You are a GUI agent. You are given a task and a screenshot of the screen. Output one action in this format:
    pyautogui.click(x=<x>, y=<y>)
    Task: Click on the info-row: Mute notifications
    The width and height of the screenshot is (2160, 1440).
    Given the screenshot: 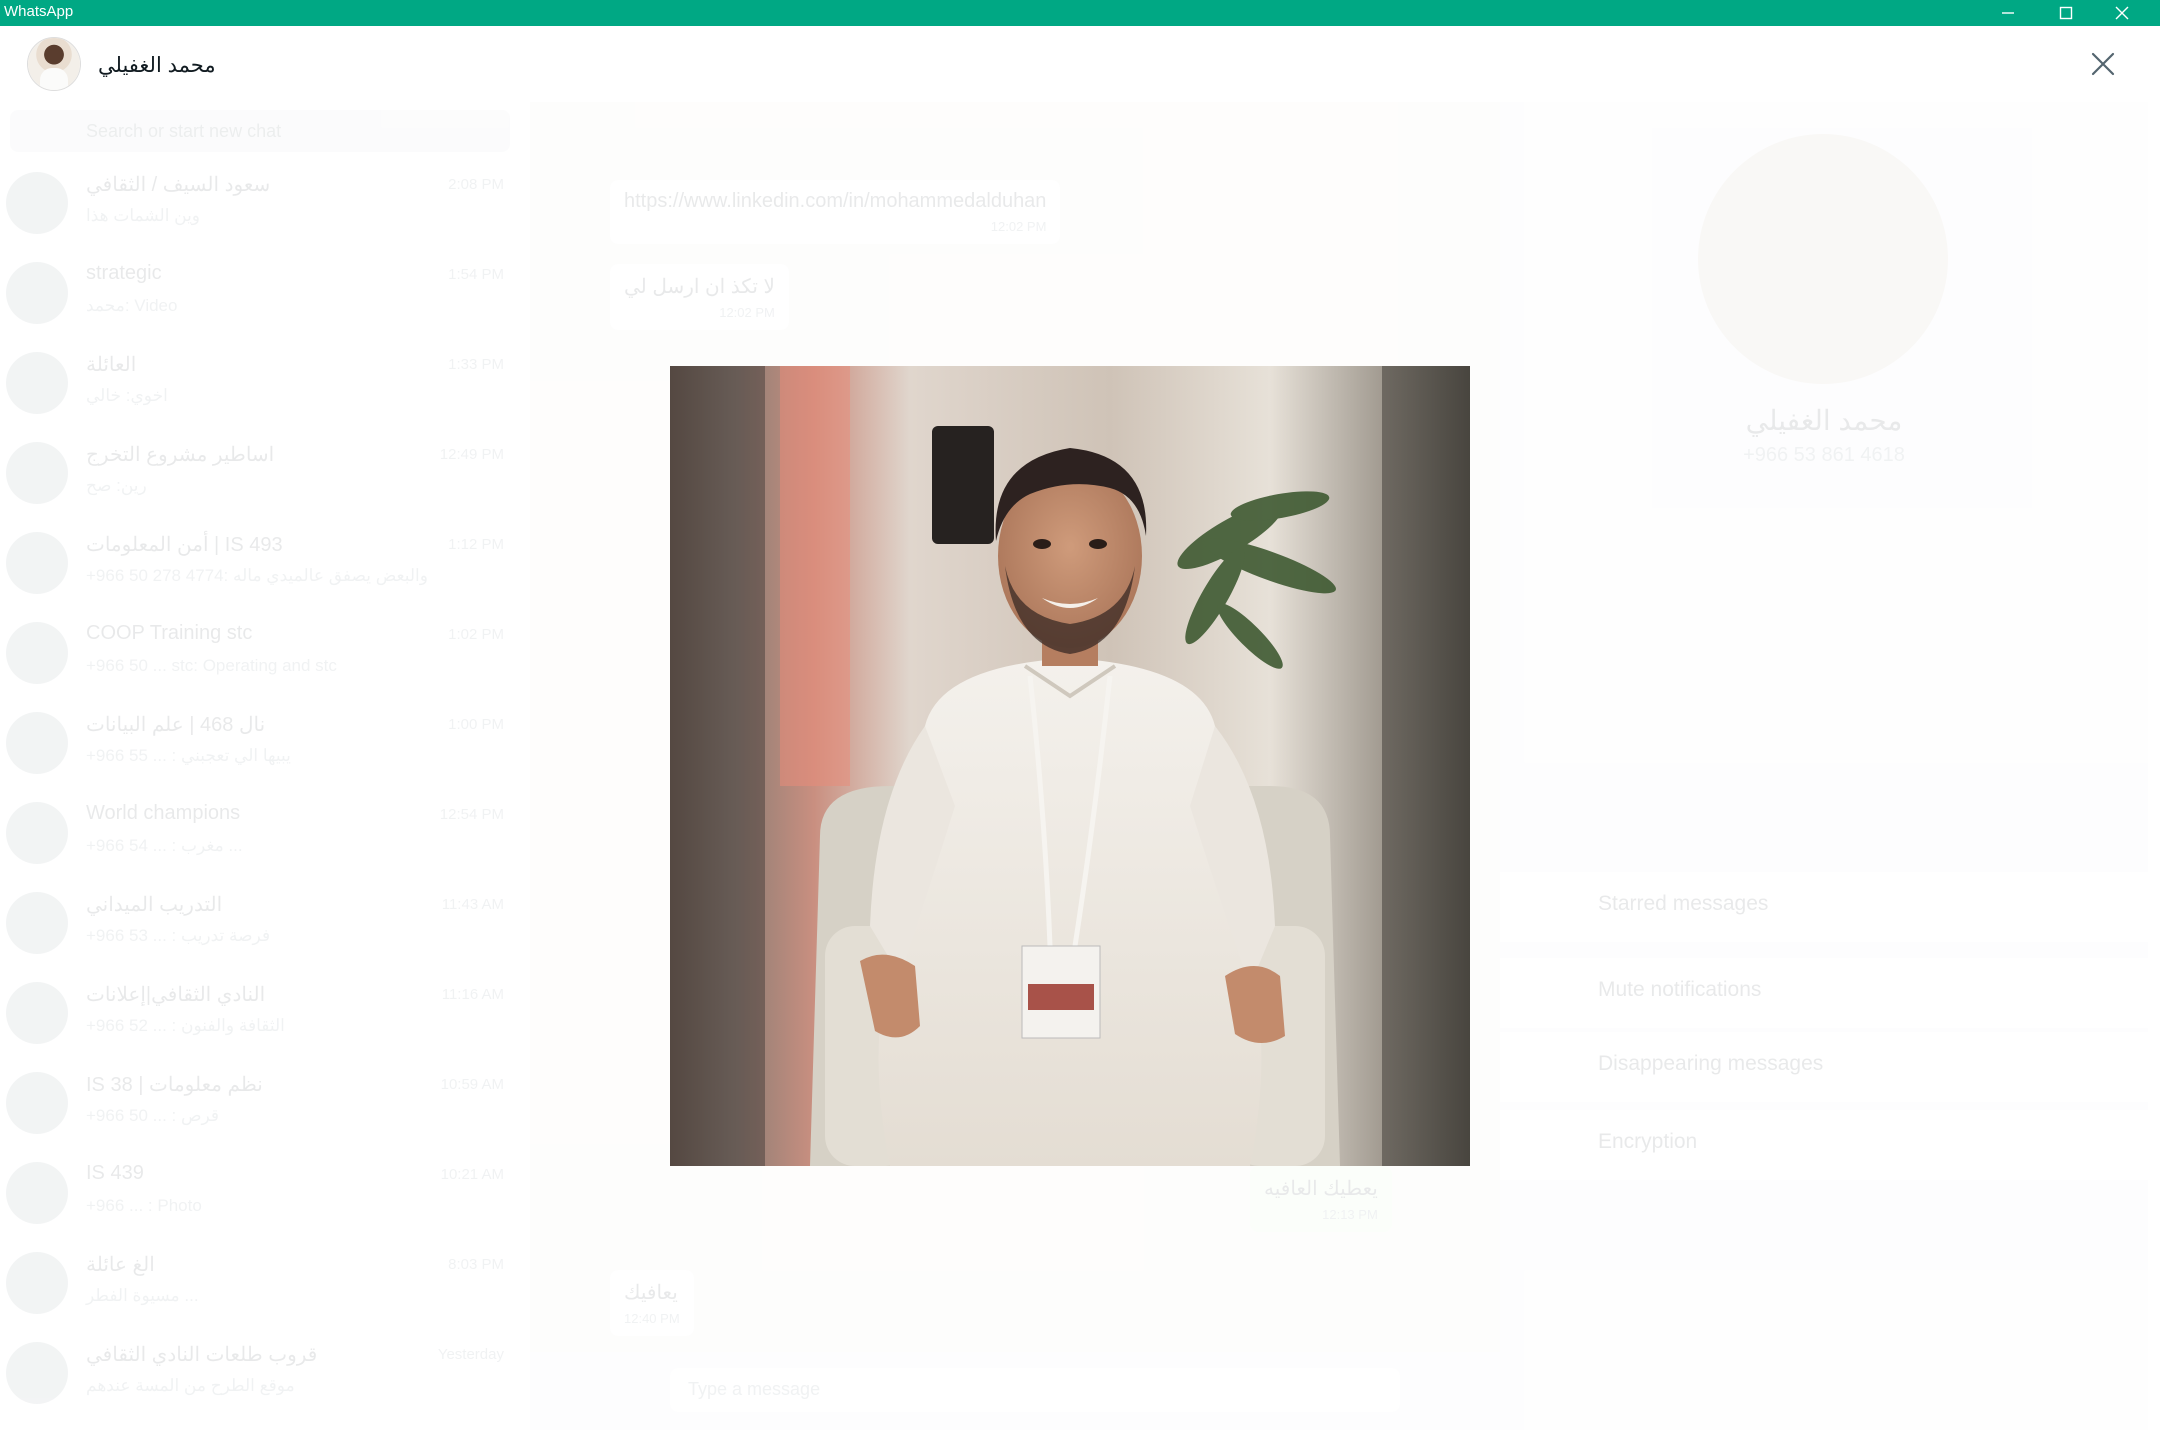 What is the action you would take?
    pyautogui.click(x=1824, y=993)
    